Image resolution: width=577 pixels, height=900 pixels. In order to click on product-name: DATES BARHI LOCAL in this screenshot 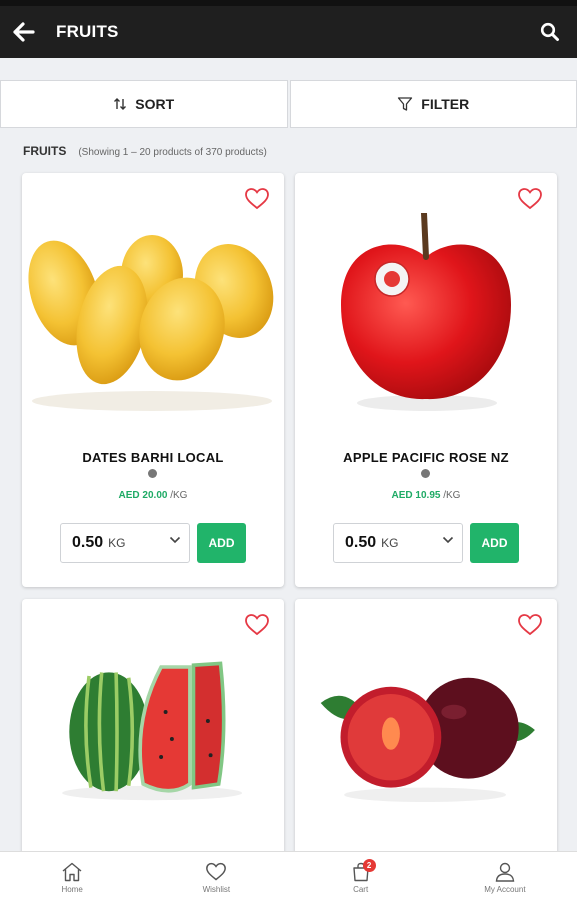, I will do `click(153, 457)`.